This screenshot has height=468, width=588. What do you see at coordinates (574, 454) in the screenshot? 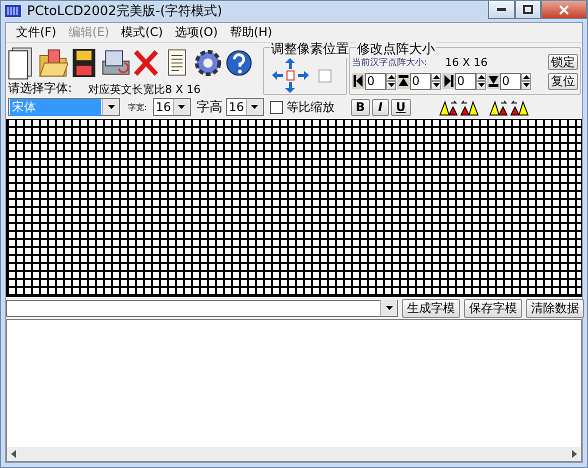
I see `scroll-right-icon` at bounding box center [574, 454].